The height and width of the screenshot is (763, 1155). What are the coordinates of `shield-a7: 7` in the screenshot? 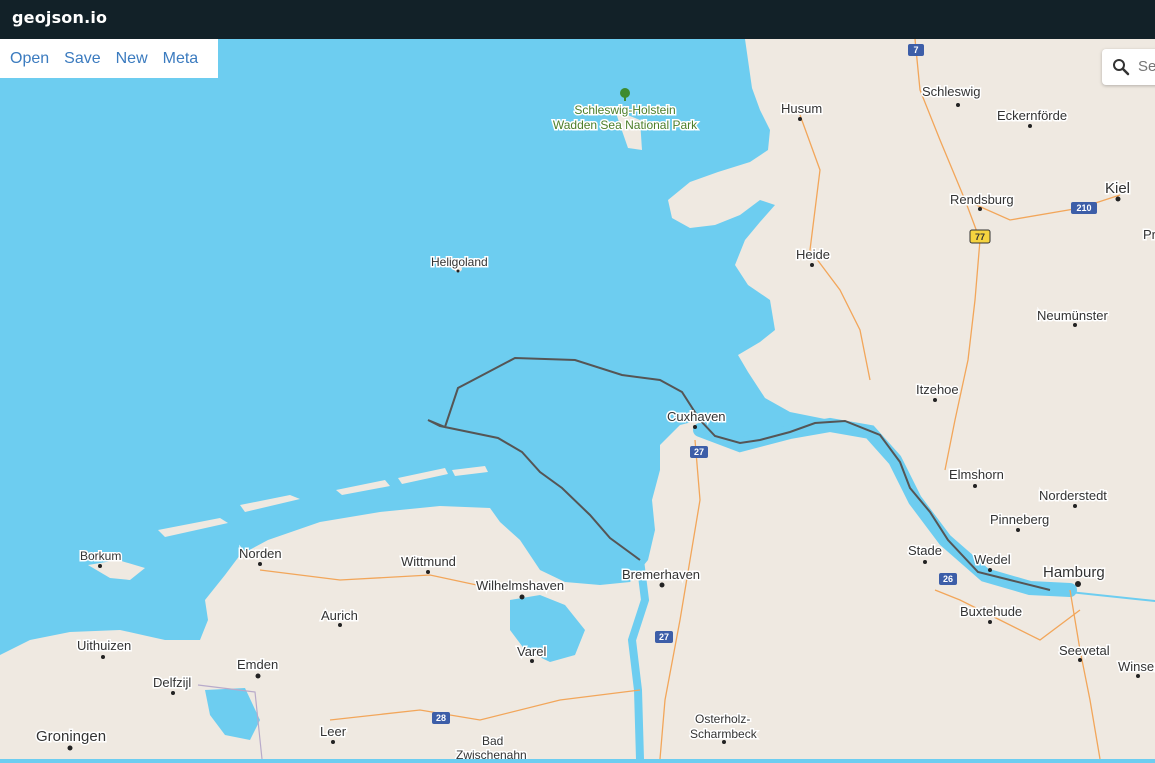 It's located at (916, 50).